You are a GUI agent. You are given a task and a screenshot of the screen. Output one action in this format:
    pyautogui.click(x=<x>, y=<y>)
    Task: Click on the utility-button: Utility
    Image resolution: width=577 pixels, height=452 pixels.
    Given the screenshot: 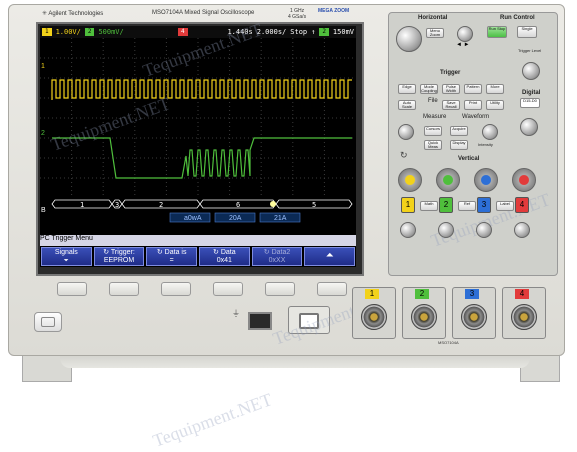 What is the action you would take?
    pyautogui.click(x=495, y=105)
    